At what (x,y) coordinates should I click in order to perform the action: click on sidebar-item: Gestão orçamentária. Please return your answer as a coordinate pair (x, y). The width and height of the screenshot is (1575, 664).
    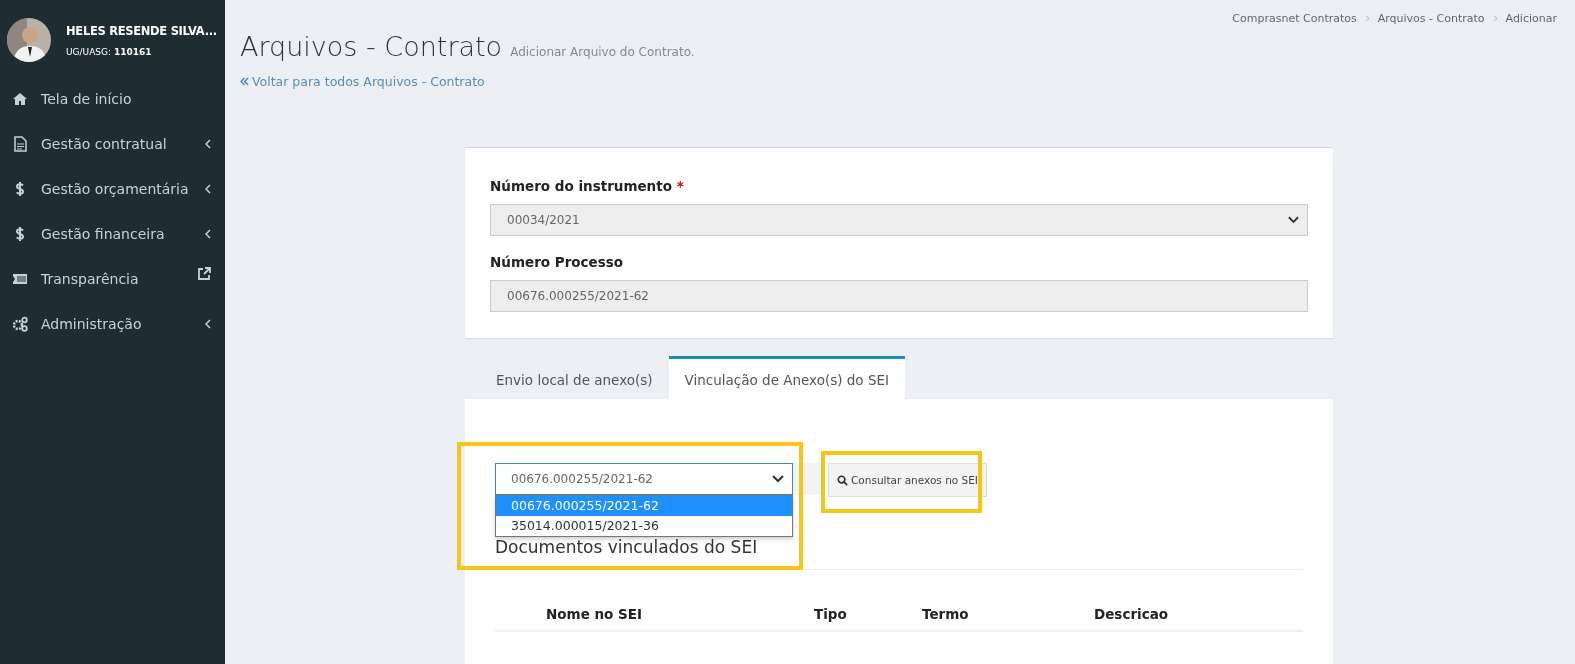
    Looking at the image, I should click on (112, 188).